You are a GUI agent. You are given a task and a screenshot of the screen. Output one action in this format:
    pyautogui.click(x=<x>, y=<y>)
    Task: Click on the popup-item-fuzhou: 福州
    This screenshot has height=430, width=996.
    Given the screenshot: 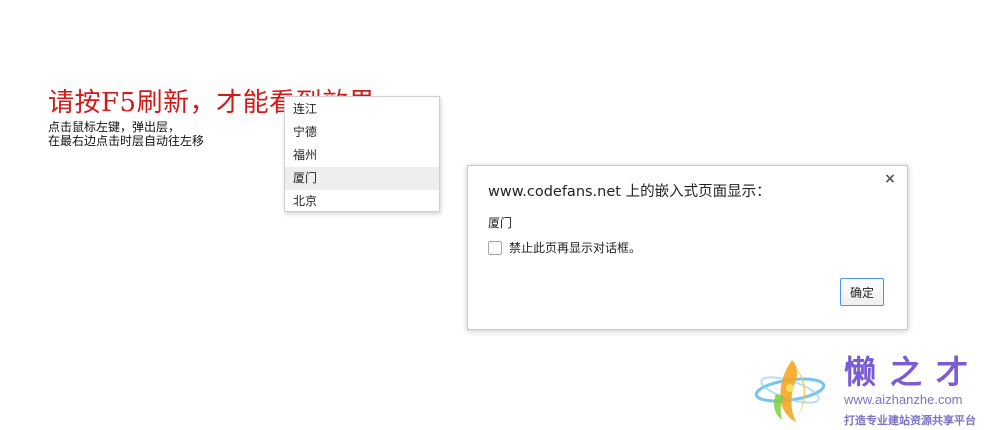 What is the action you would take?
    pyautogui.click(x=362, y=155)
    